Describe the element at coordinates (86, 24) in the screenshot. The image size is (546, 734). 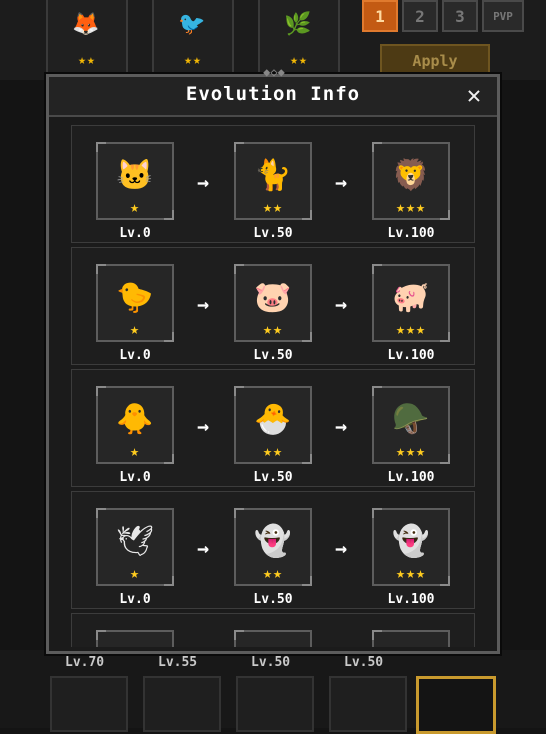
I see `fox-pet-icon: 🦊` at that location.